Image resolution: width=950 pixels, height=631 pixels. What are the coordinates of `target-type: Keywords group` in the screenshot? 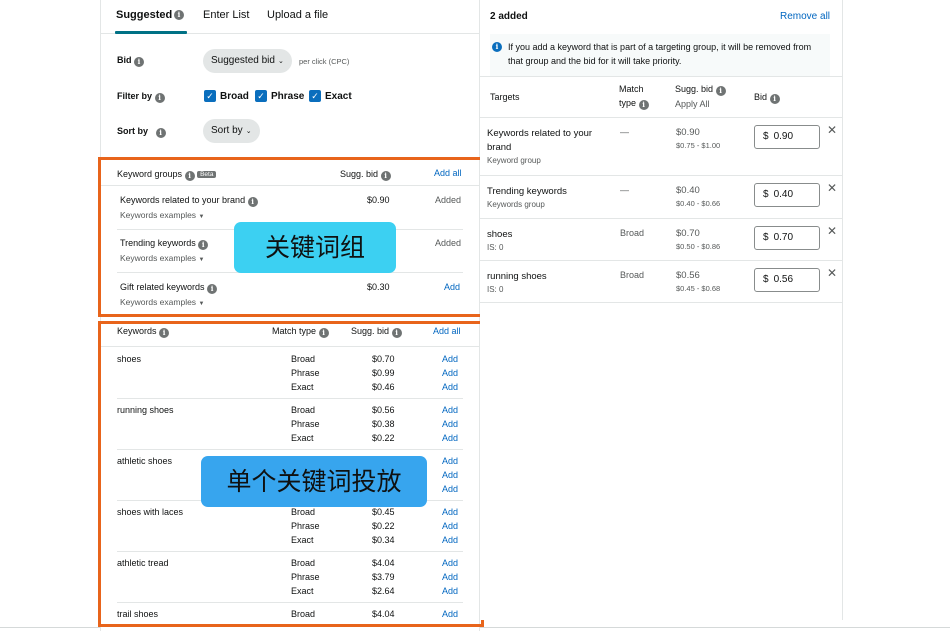 It's located at (516, 204).